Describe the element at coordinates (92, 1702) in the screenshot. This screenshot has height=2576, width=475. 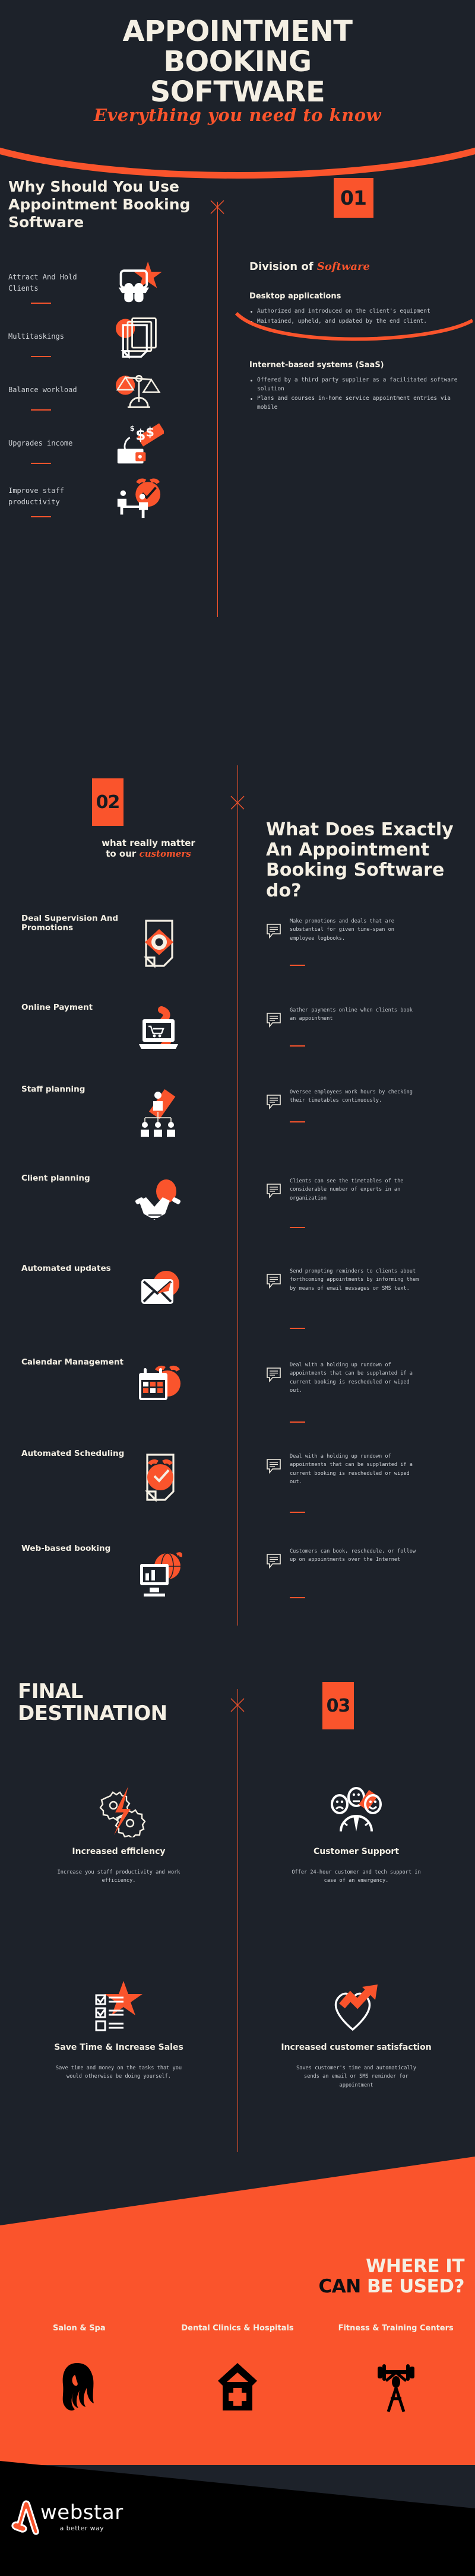
I see `section-03-heading: FINAL DESTINATION` at that location.